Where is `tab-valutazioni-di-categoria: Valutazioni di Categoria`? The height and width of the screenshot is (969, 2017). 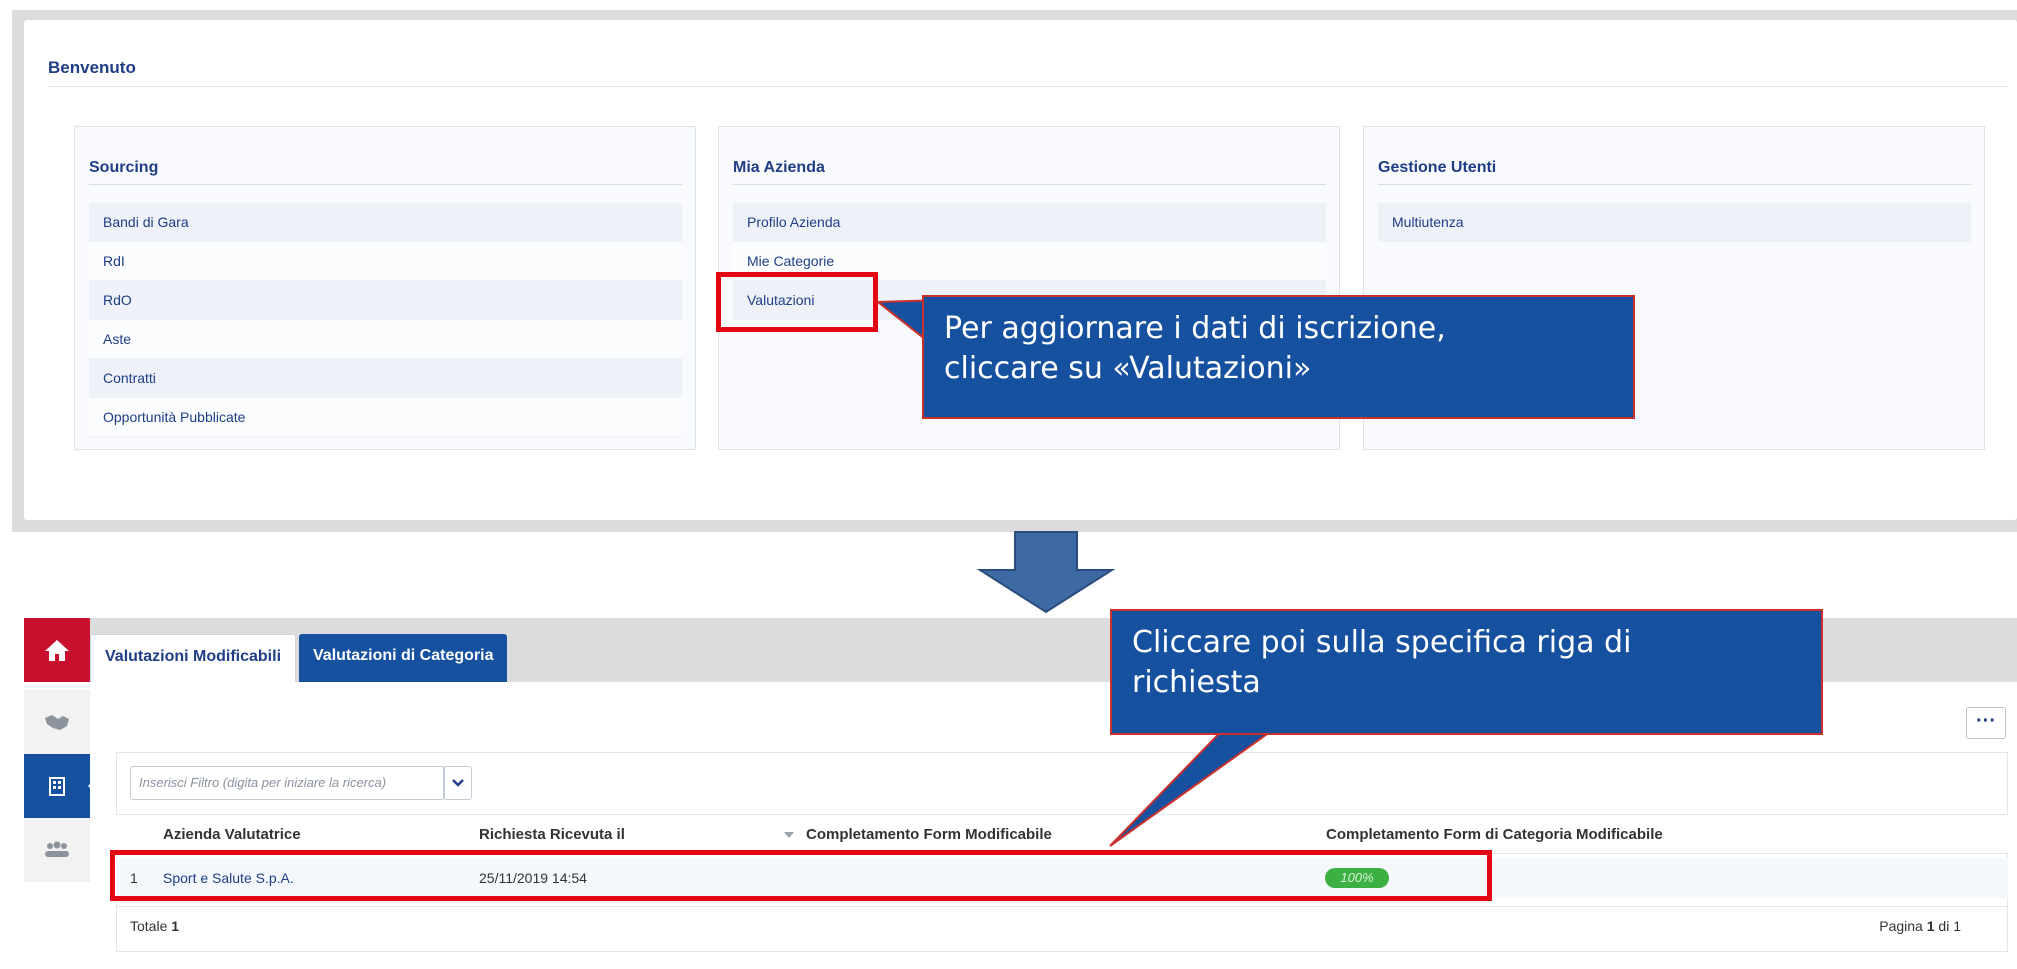
tab-valutazioni-di-categoria: Valutazioni di Categoria is located at coordinates (403, 658).